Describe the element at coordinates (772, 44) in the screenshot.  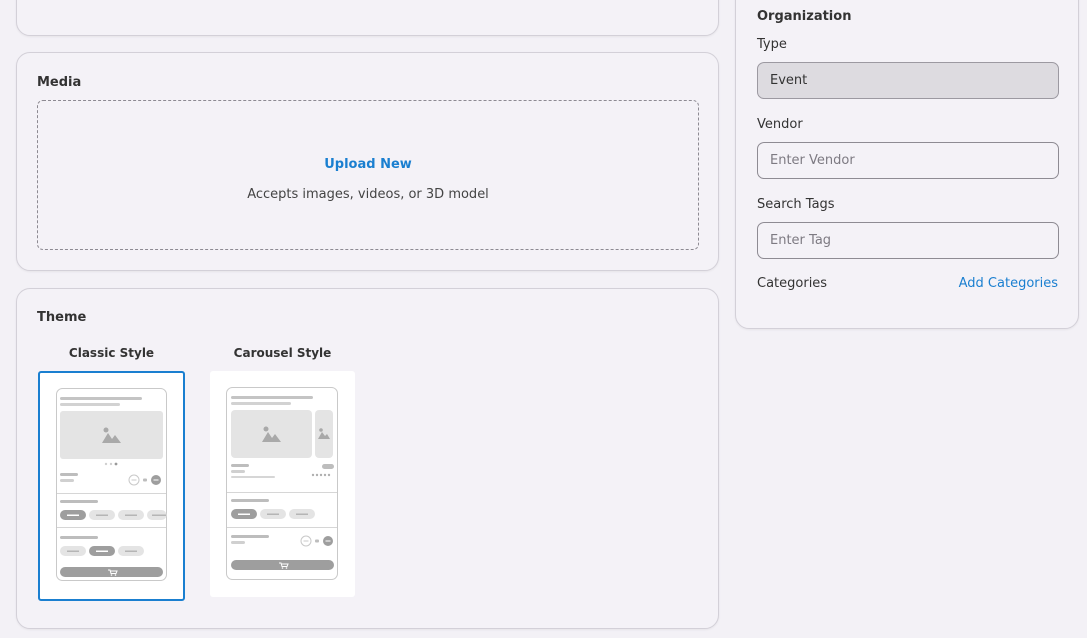
I see `type-label: Type` at that location.